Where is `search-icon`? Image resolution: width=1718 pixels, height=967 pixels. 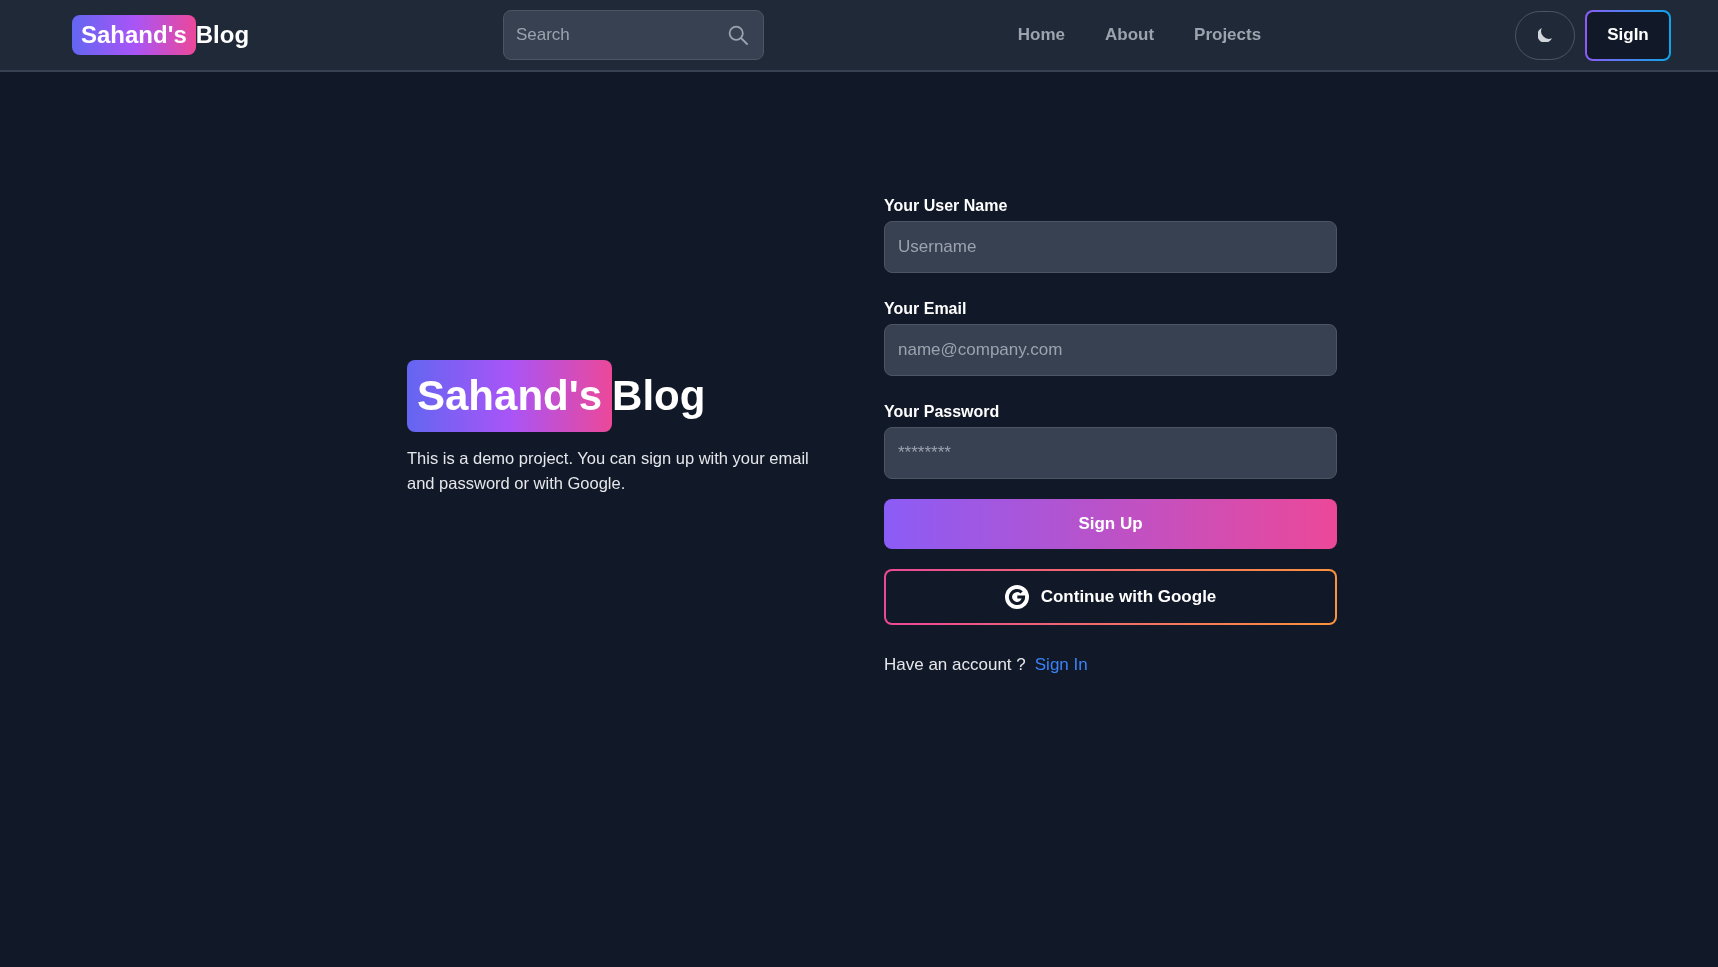 search-icon is located at coordinates (737, 35).